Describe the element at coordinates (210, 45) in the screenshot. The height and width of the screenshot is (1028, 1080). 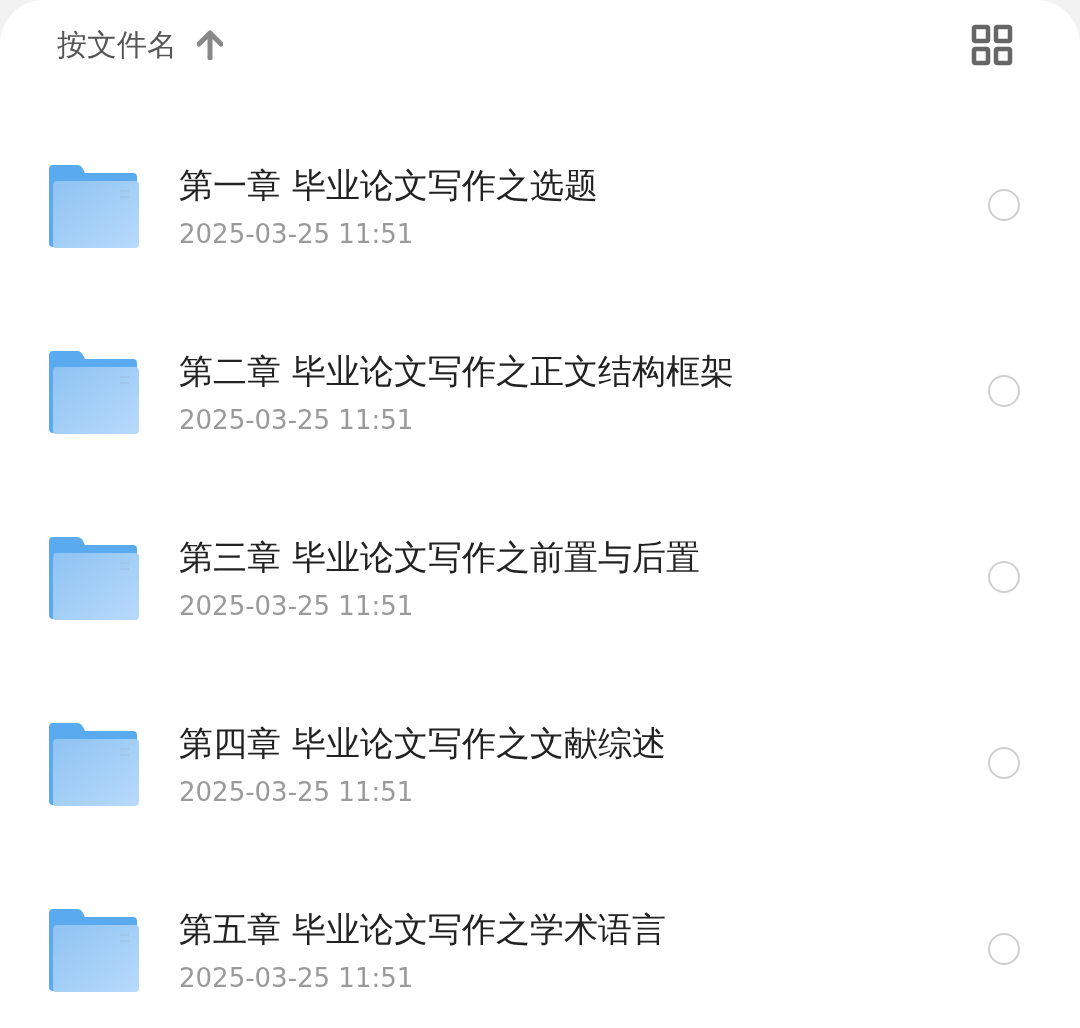
I see `arrow-up-icon` at that location.